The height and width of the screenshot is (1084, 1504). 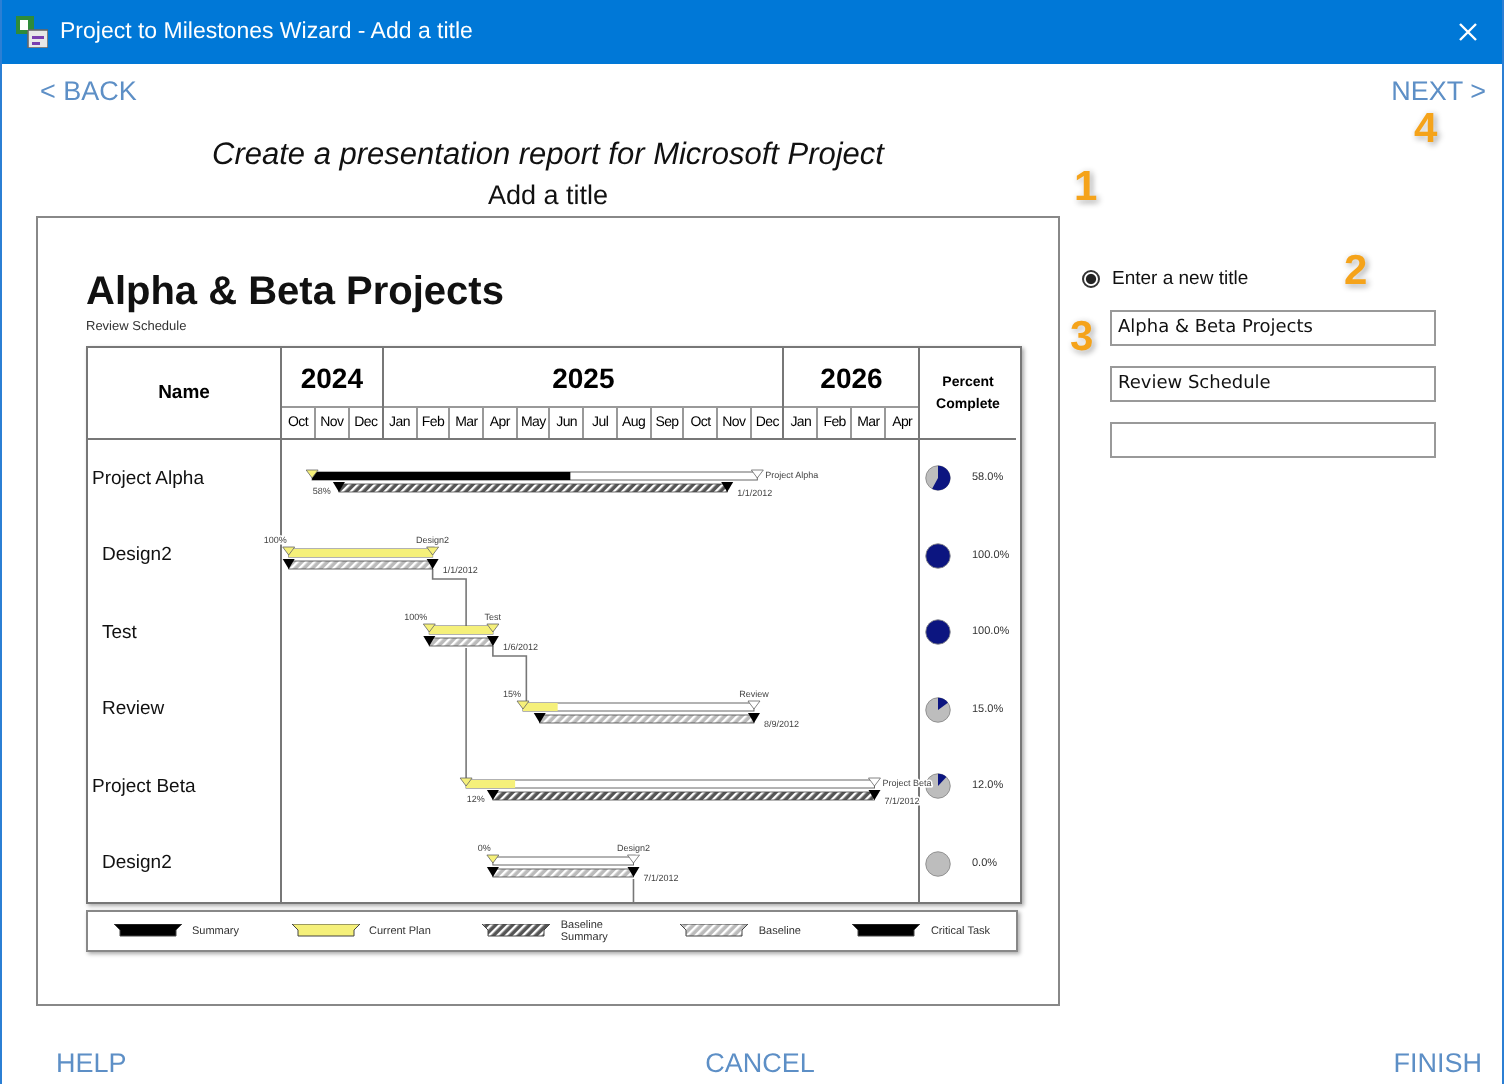 I want to click on radio-button, so click(x=1091, y=279).